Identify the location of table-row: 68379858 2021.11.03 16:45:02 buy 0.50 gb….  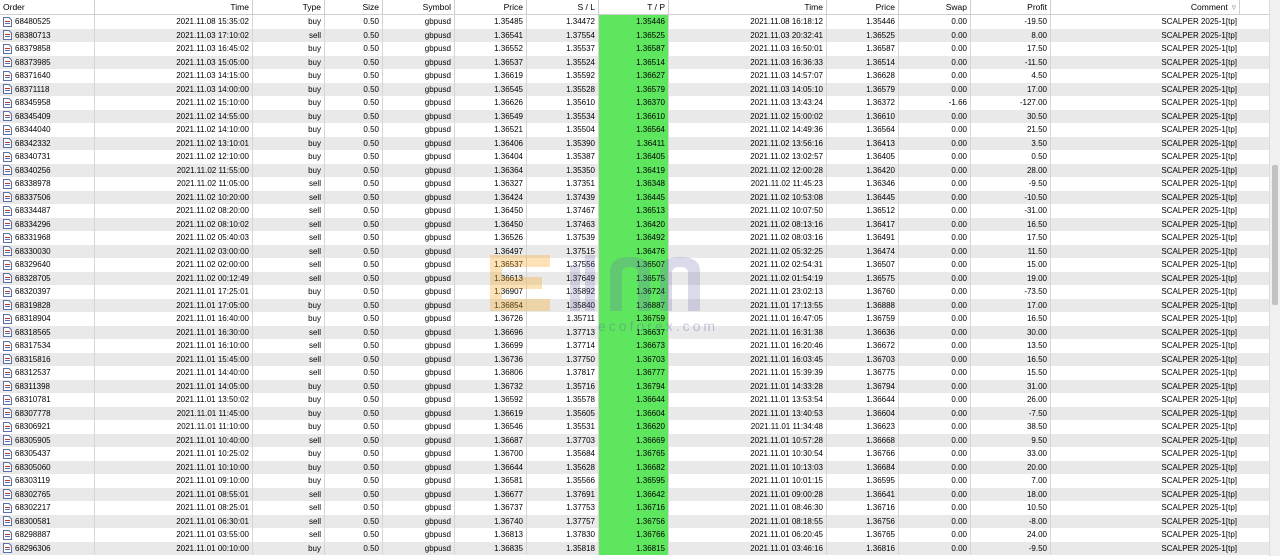
(635, 49).